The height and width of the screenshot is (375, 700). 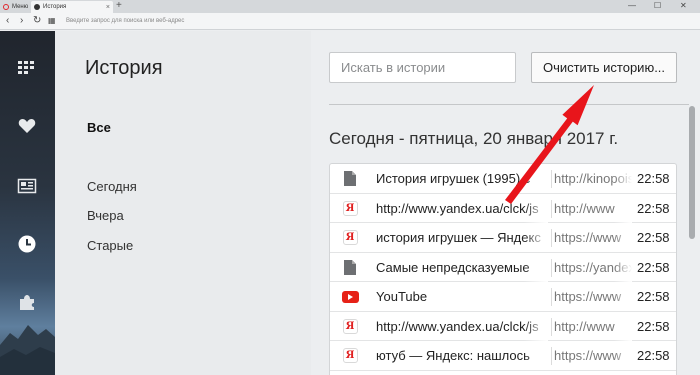 What do you see at coordinates (462, 296) in the screenshot?
I see `history-title: YouTube` at bounding box center [462, 296].